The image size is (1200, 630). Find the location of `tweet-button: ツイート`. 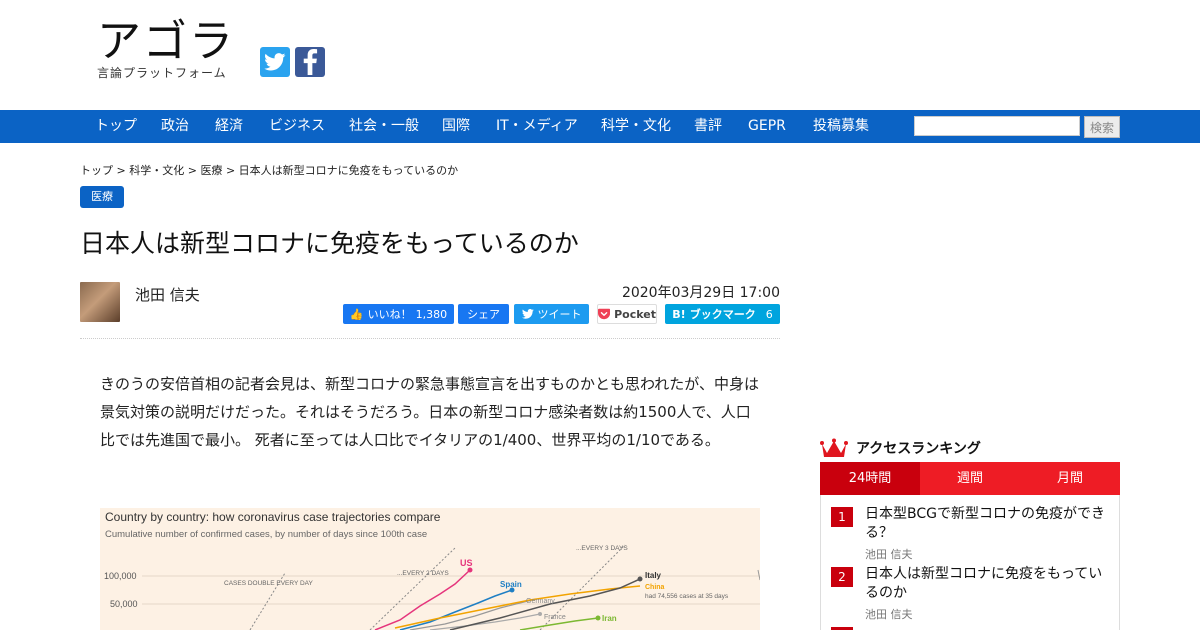

tweet-button: ツイート is located at coordinates (551, 314).